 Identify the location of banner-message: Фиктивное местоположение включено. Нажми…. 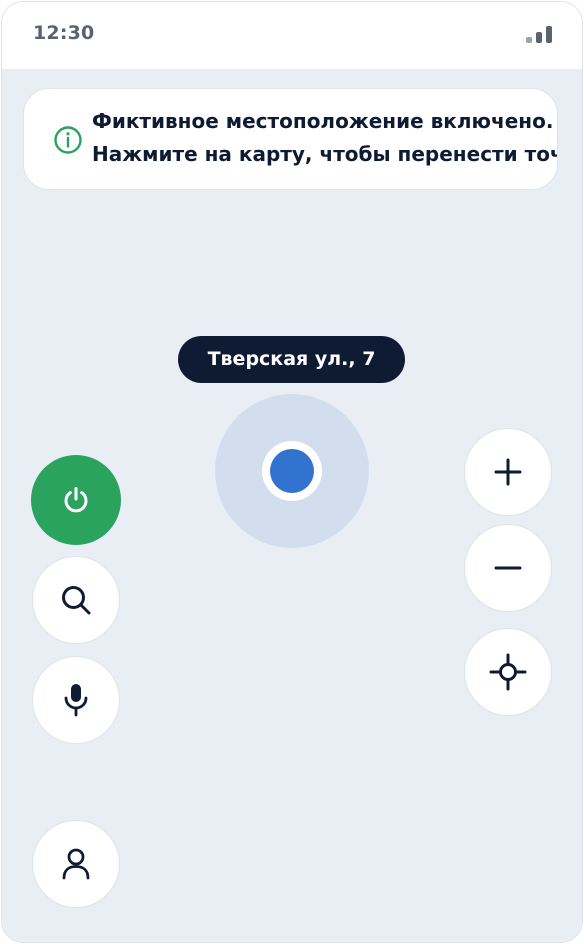
(325, 138).